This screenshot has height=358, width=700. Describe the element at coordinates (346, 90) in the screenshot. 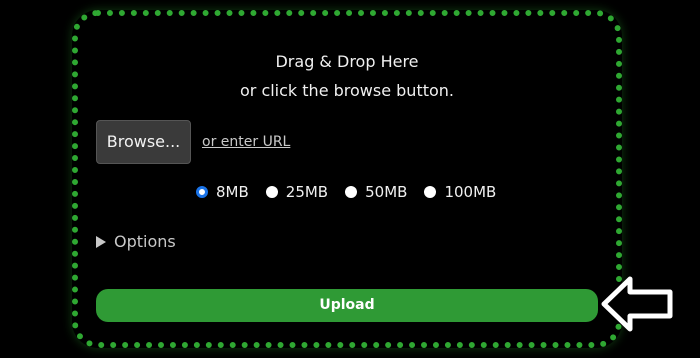

I see `drop-zone-subtitle: or click the browse button.` at that location.